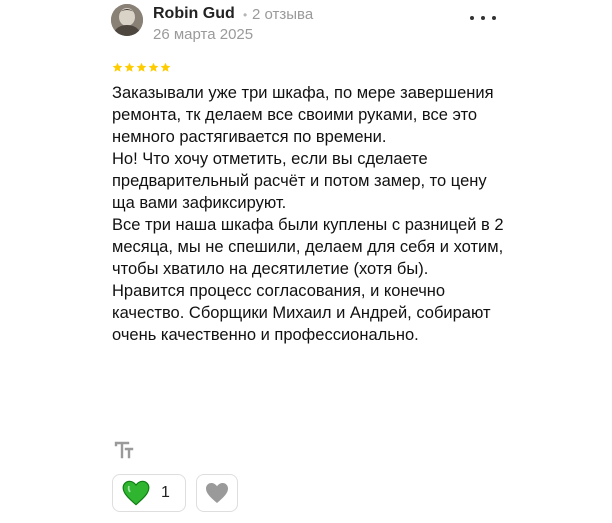  I want to click on author-review-count: 2 отзыва, so click(282, 14).